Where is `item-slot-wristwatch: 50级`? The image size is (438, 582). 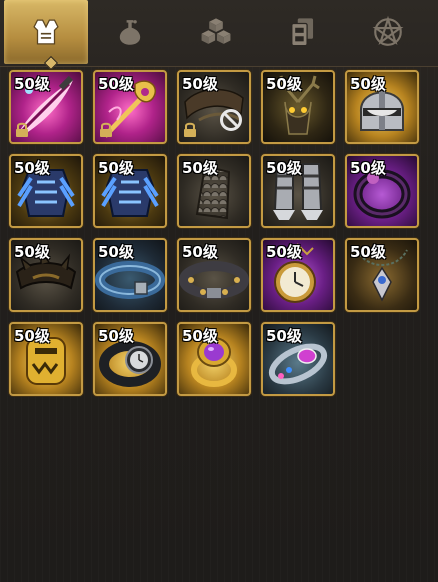 item-slot-wristwatch: 50级 is located at coordinates (130, 359).